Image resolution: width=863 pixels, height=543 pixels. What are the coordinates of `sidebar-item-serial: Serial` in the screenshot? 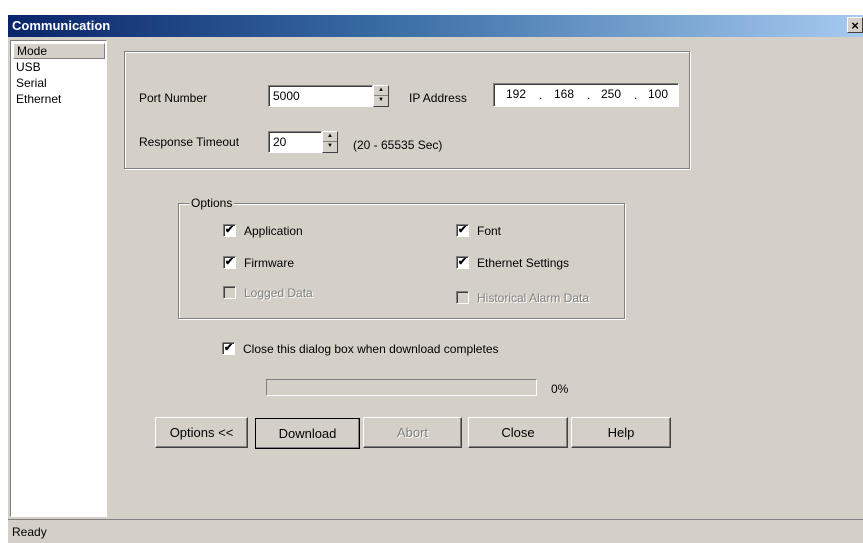 It's located at (59, 83).